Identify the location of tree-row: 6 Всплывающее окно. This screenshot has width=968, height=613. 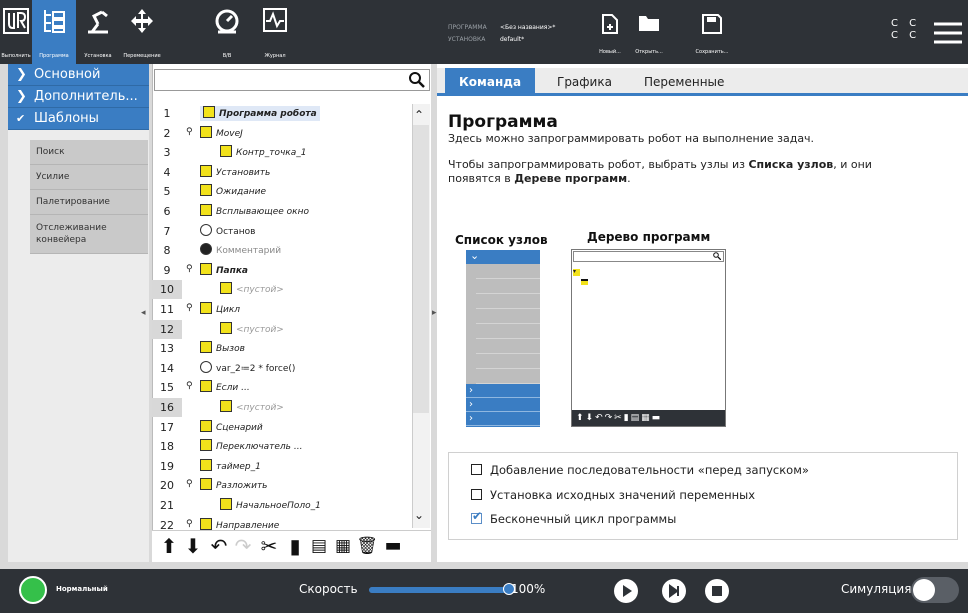
(284, 212).